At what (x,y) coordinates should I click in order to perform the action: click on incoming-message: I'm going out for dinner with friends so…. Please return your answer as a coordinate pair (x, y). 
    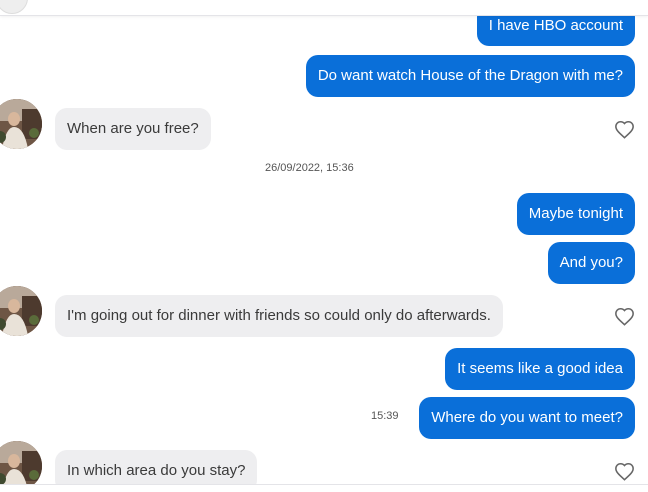
    Looking at the image, I should click on (279, 316).